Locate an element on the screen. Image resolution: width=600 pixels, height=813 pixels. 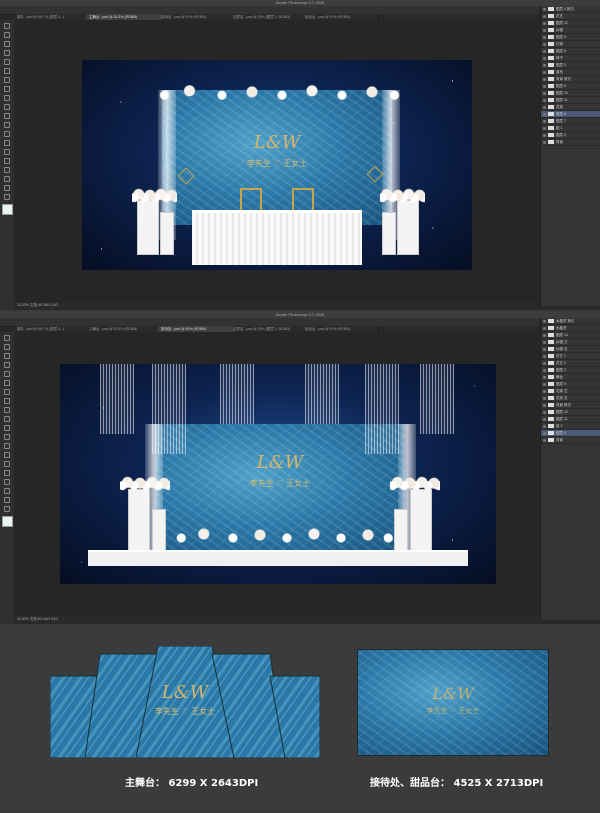
hand-tool-icon is located at coordinates (7, 188).